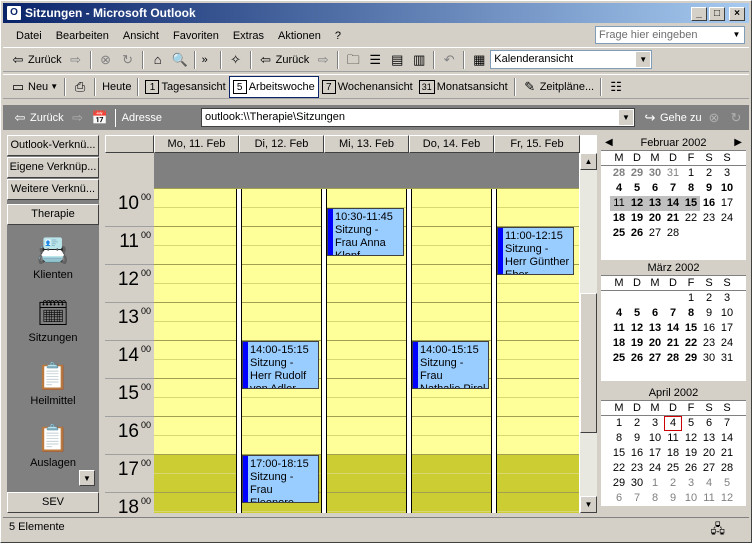 The height and width of the screenshot is (543, 752). Describe the element at coordinates (738, 143) in the screenshot. I see `next-month-icon: ▶` at that location.